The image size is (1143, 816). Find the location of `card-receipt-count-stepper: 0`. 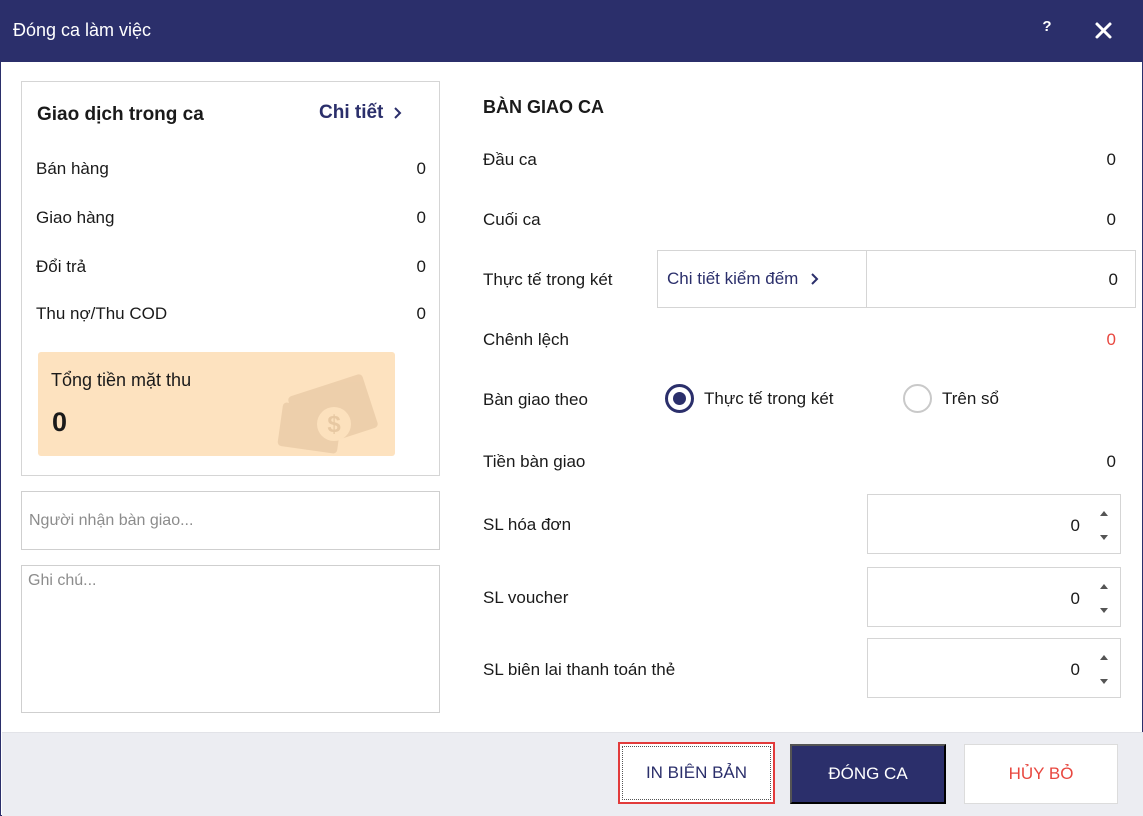

card-receipt-count-stepper: 0 is located at coordinates (994, 668).